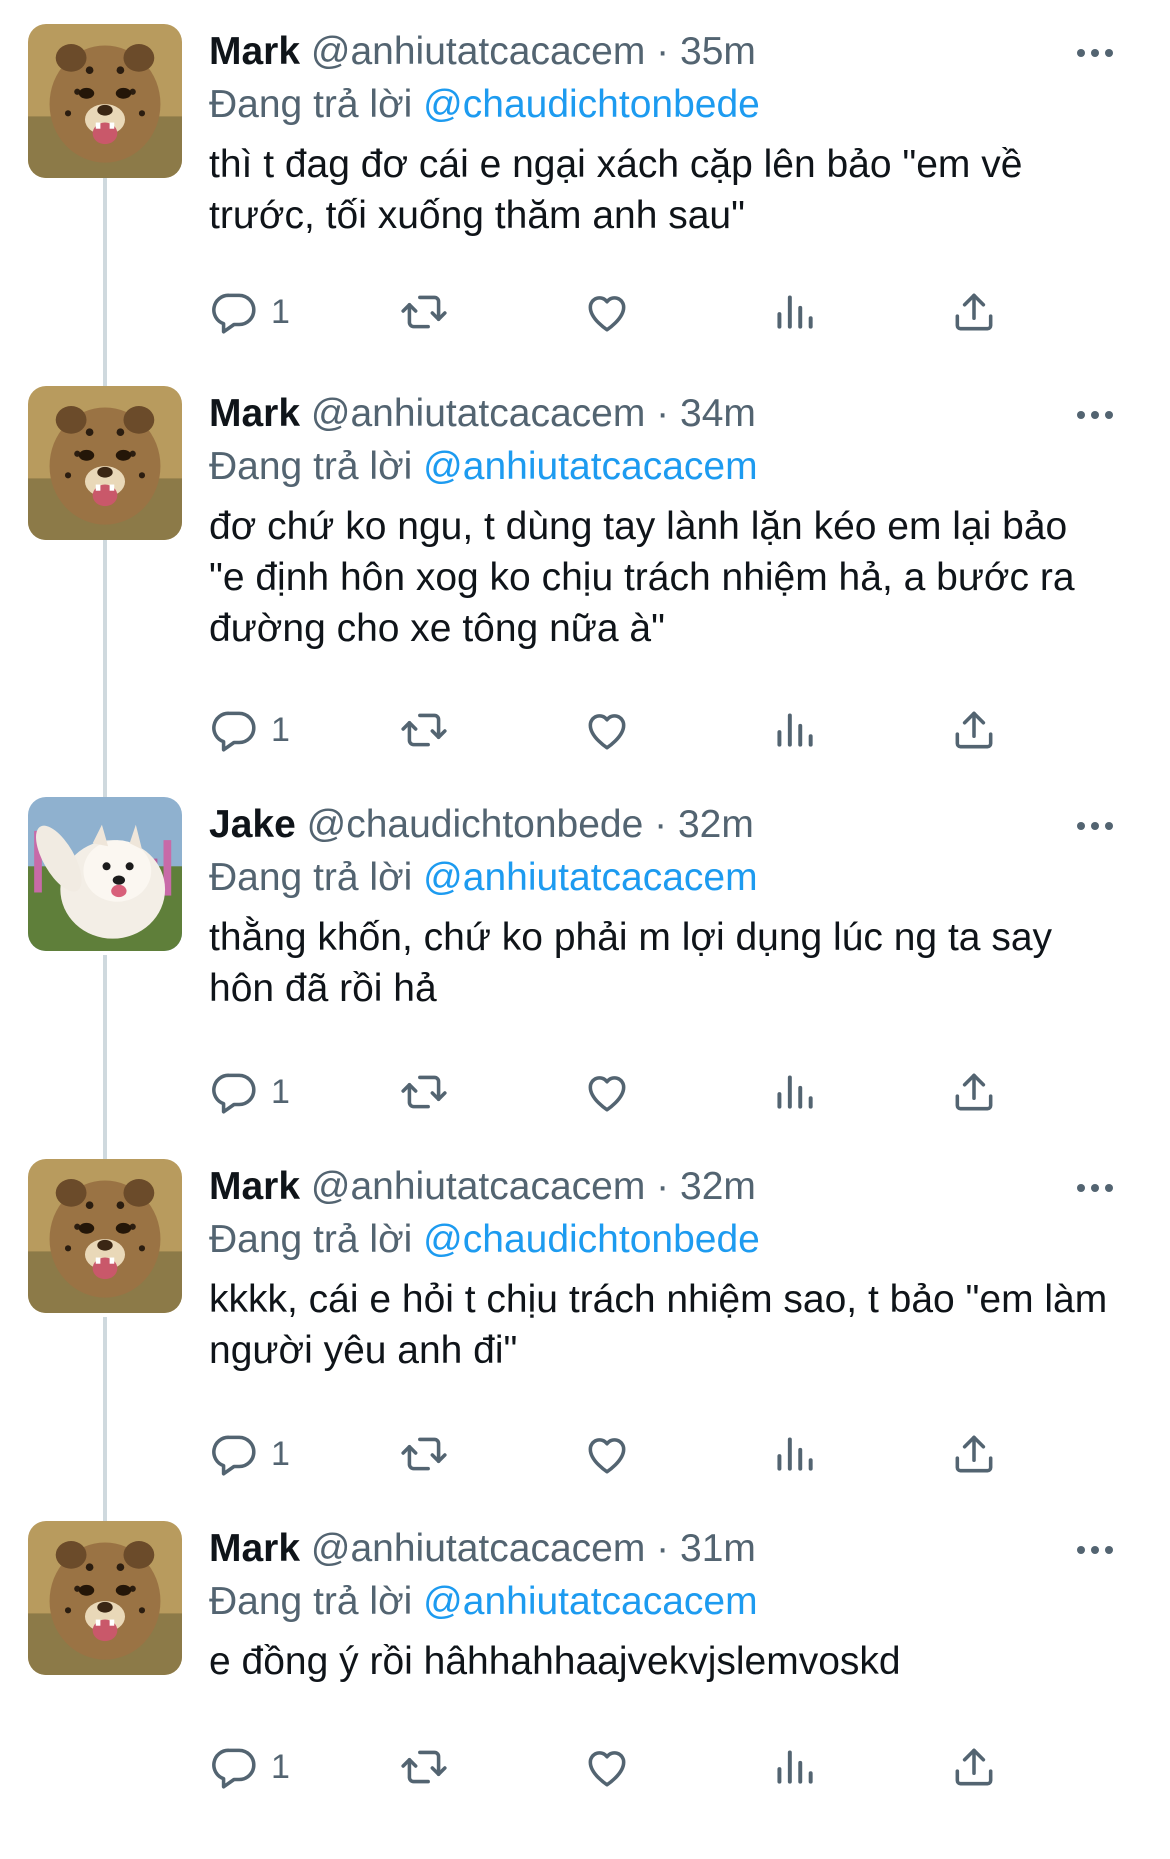  I want to click on tweet-header: Jake @chaudichtonbede · 32m, so click(481, 825).